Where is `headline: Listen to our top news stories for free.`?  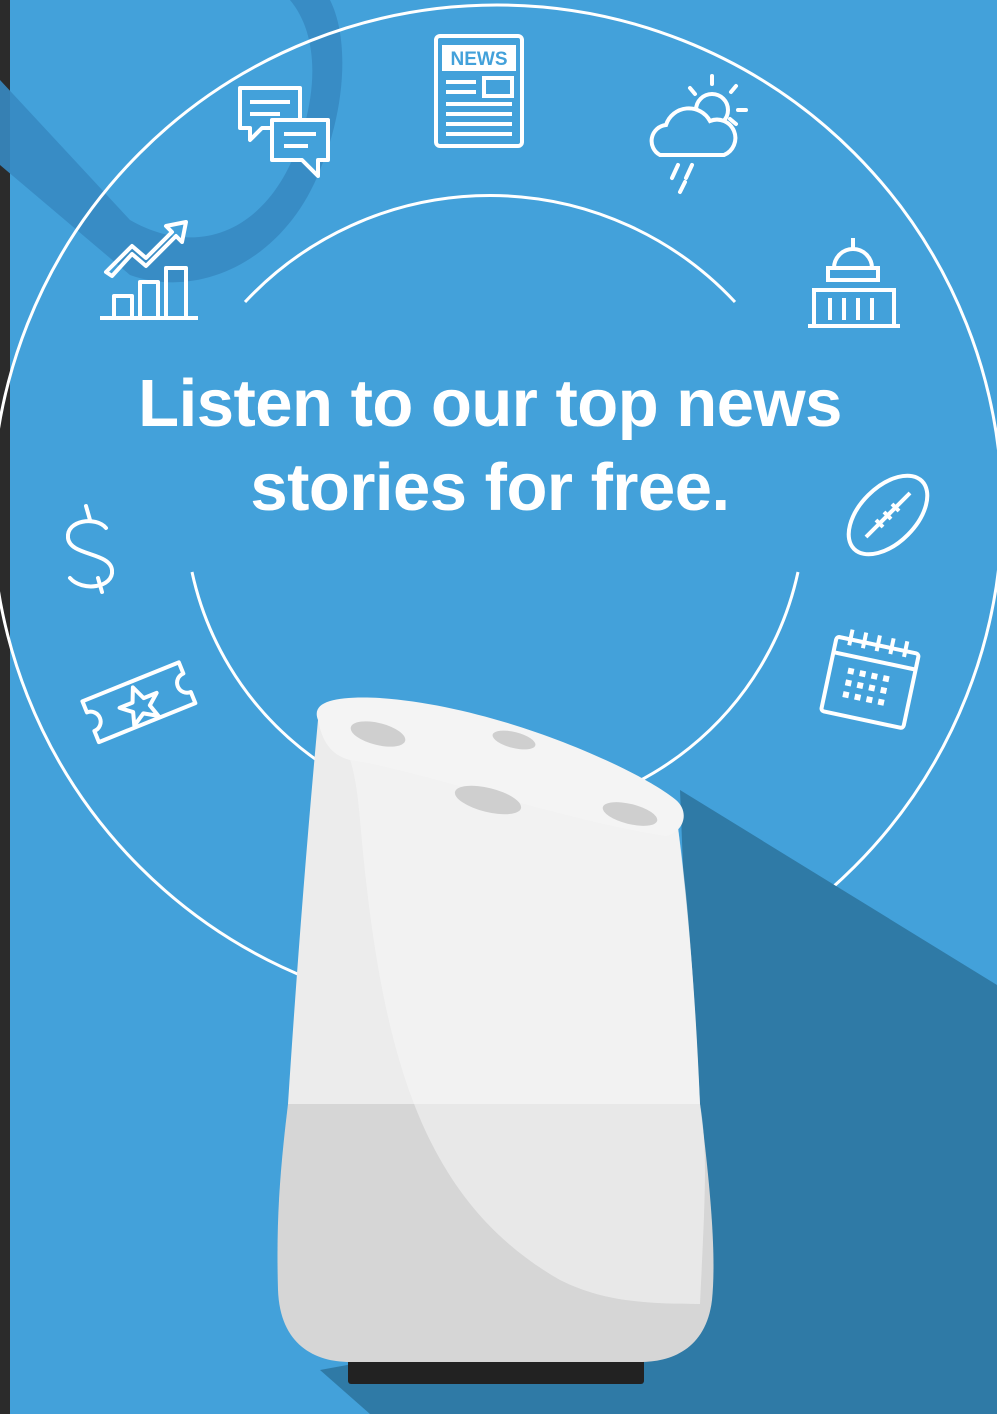
headline: Listen to our top news stories for free. is located at coordinates (490, 446).